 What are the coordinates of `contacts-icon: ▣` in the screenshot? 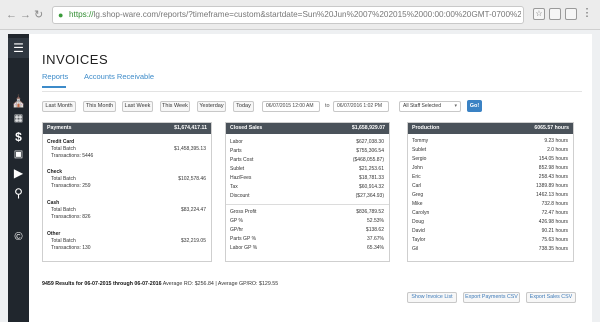 It's located at (18, 155).